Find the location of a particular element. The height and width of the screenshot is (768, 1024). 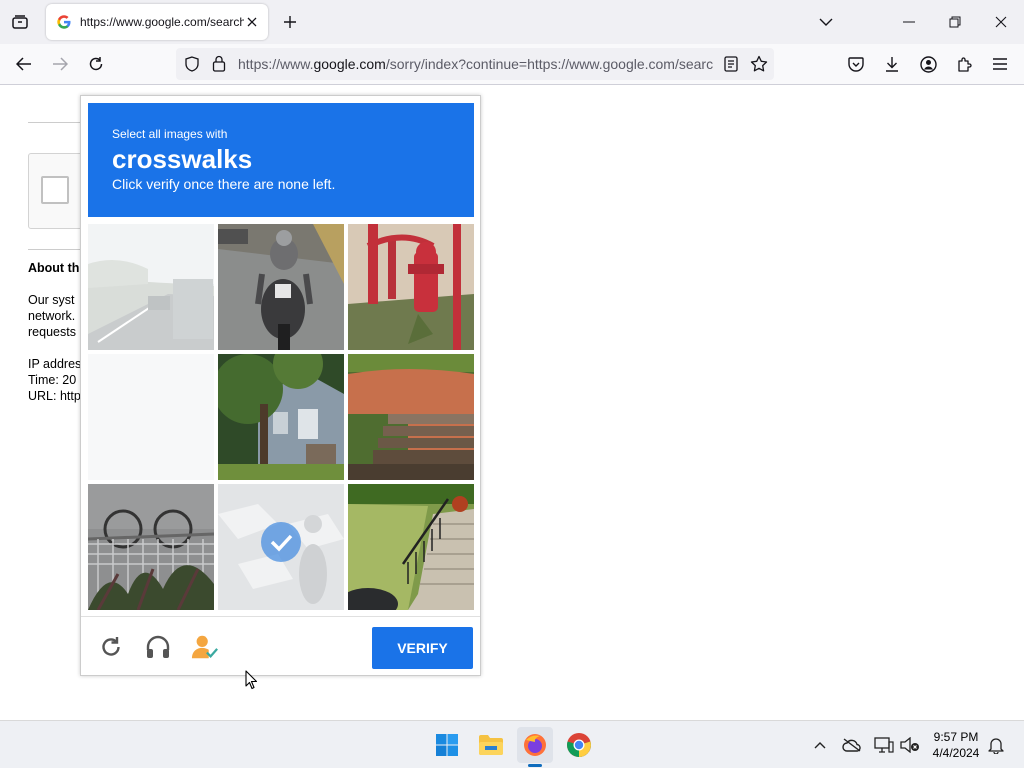

browser-tab: https://www.google.com/search?q= is located at coordinates (157, 22).